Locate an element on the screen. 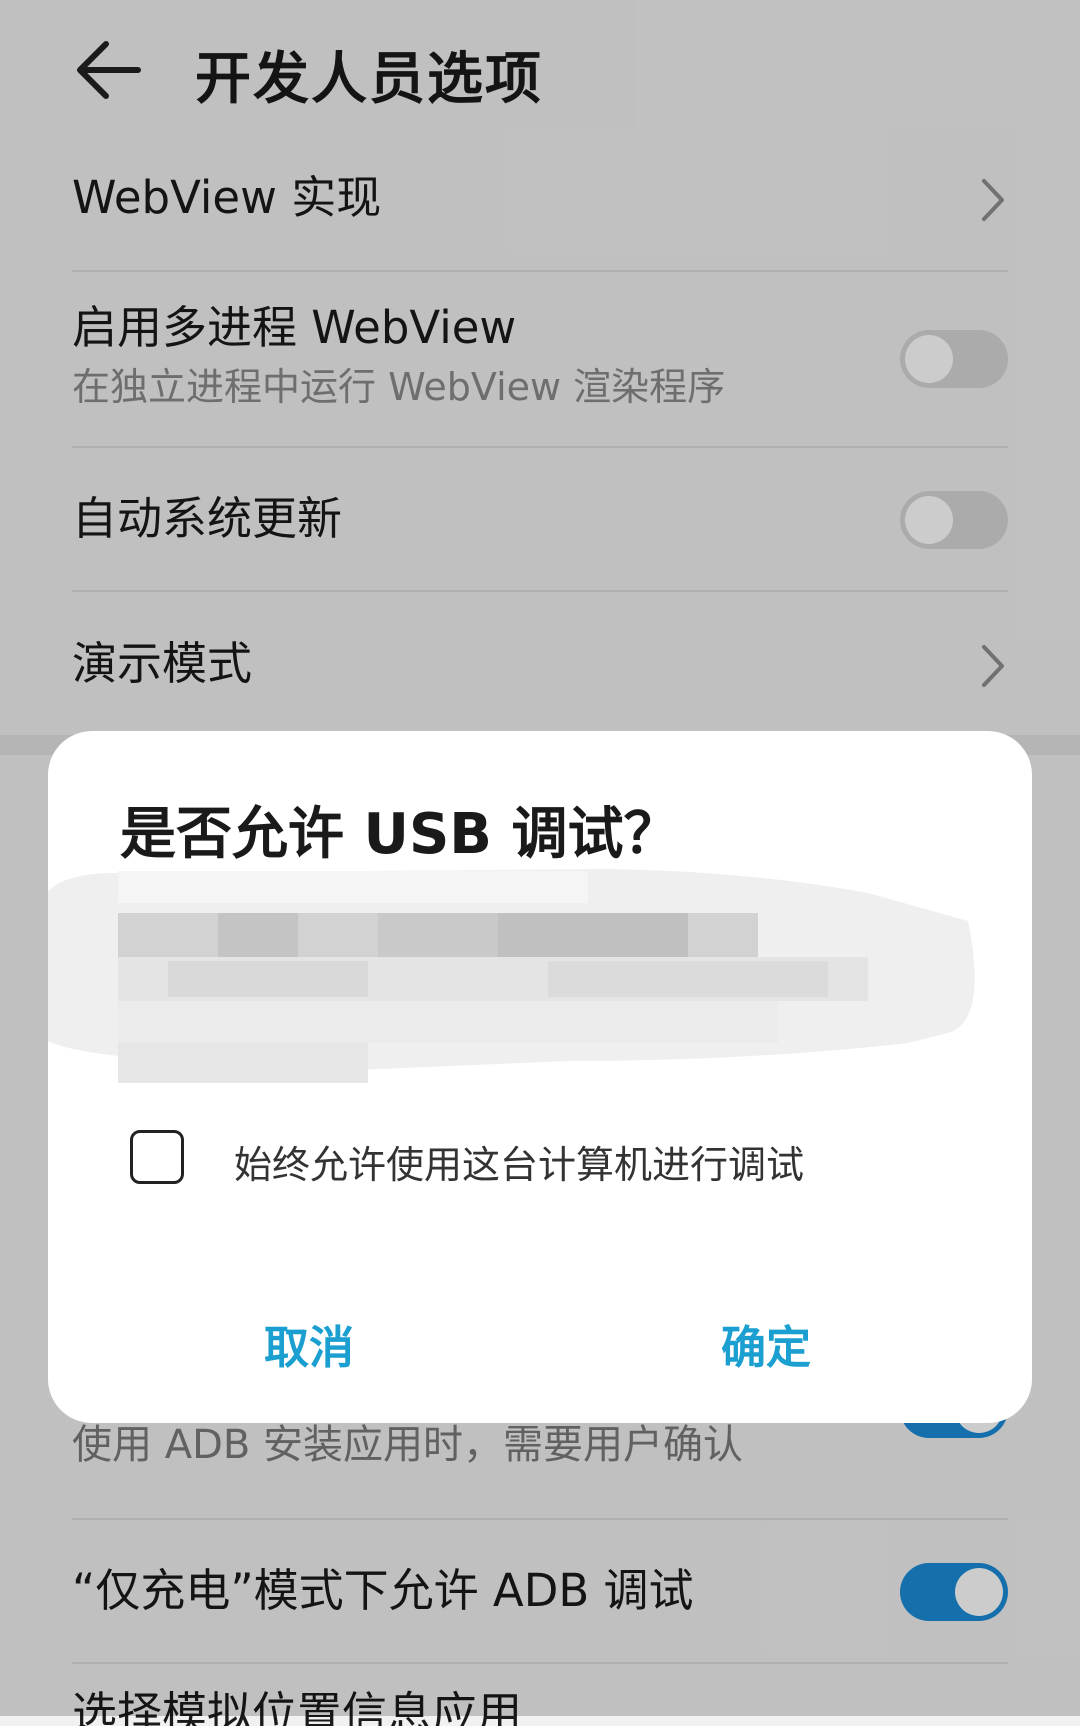 The width and height of the screenshot is (1080, 1726). dialog-title: 是否允许 USB 调试？ is located at coordinates (400, 834).